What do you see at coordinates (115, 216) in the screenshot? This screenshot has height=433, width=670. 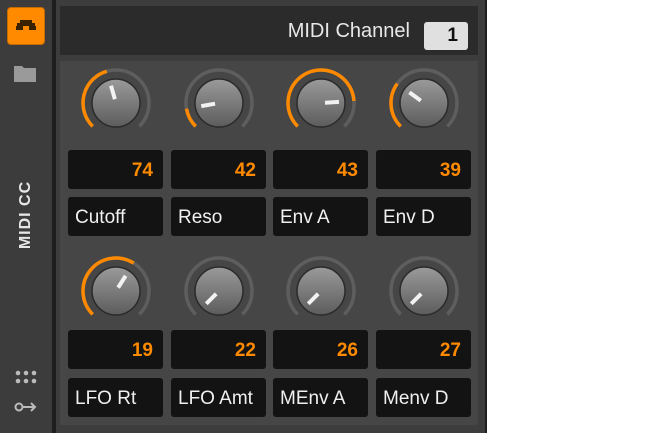 I see `control-name-field: Cutoff` at bounding box center [115, 216].